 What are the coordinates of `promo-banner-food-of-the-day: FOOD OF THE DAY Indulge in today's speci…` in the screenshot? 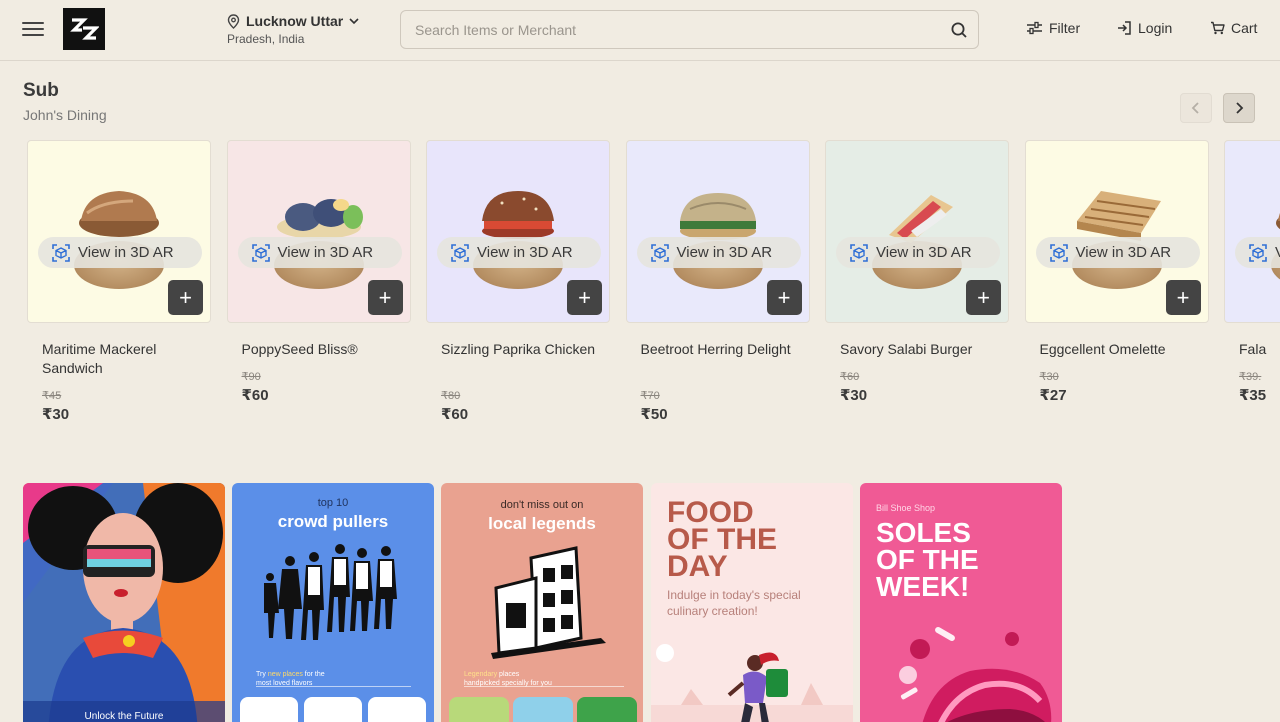 It's located at (752, 602).